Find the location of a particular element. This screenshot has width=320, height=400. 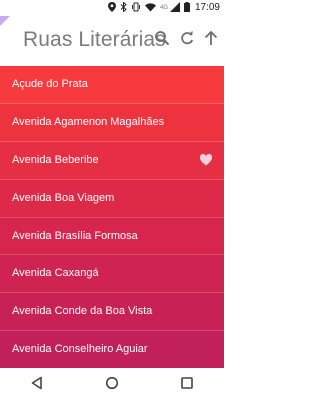

signal-icon is located at coordinates (175, 8).